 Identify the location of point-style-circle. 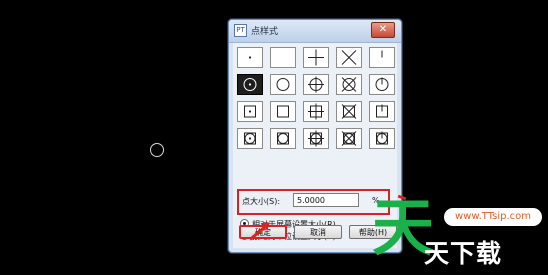
(283, 84).